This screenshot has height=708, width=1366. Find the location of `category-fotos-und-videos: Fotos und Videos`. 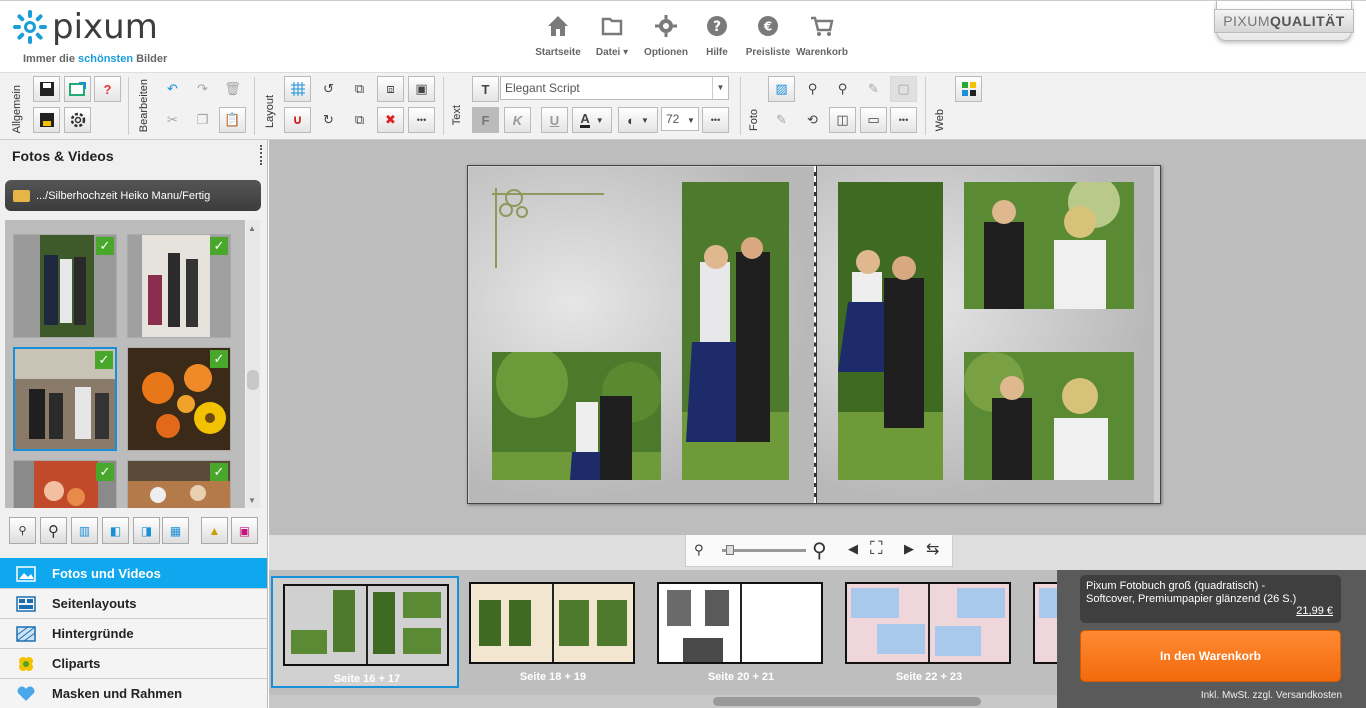

category-fotos-und-videos: Fotos und Videos is located at coordinates (133, 573).